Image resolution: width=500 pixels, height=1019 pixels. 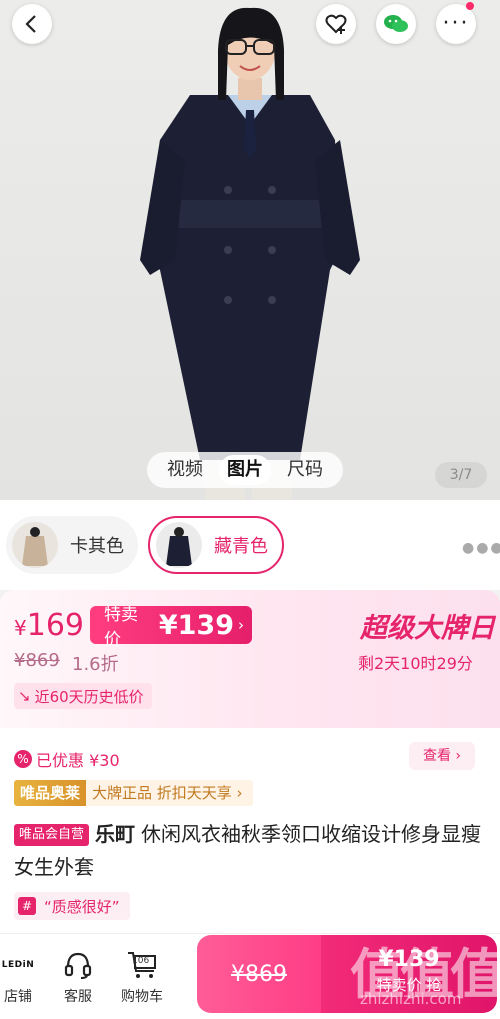 What do you see at coordinates (18, 997) in the screenshot?
I see `store-label: 店铺` at bounding box center [18, 997].